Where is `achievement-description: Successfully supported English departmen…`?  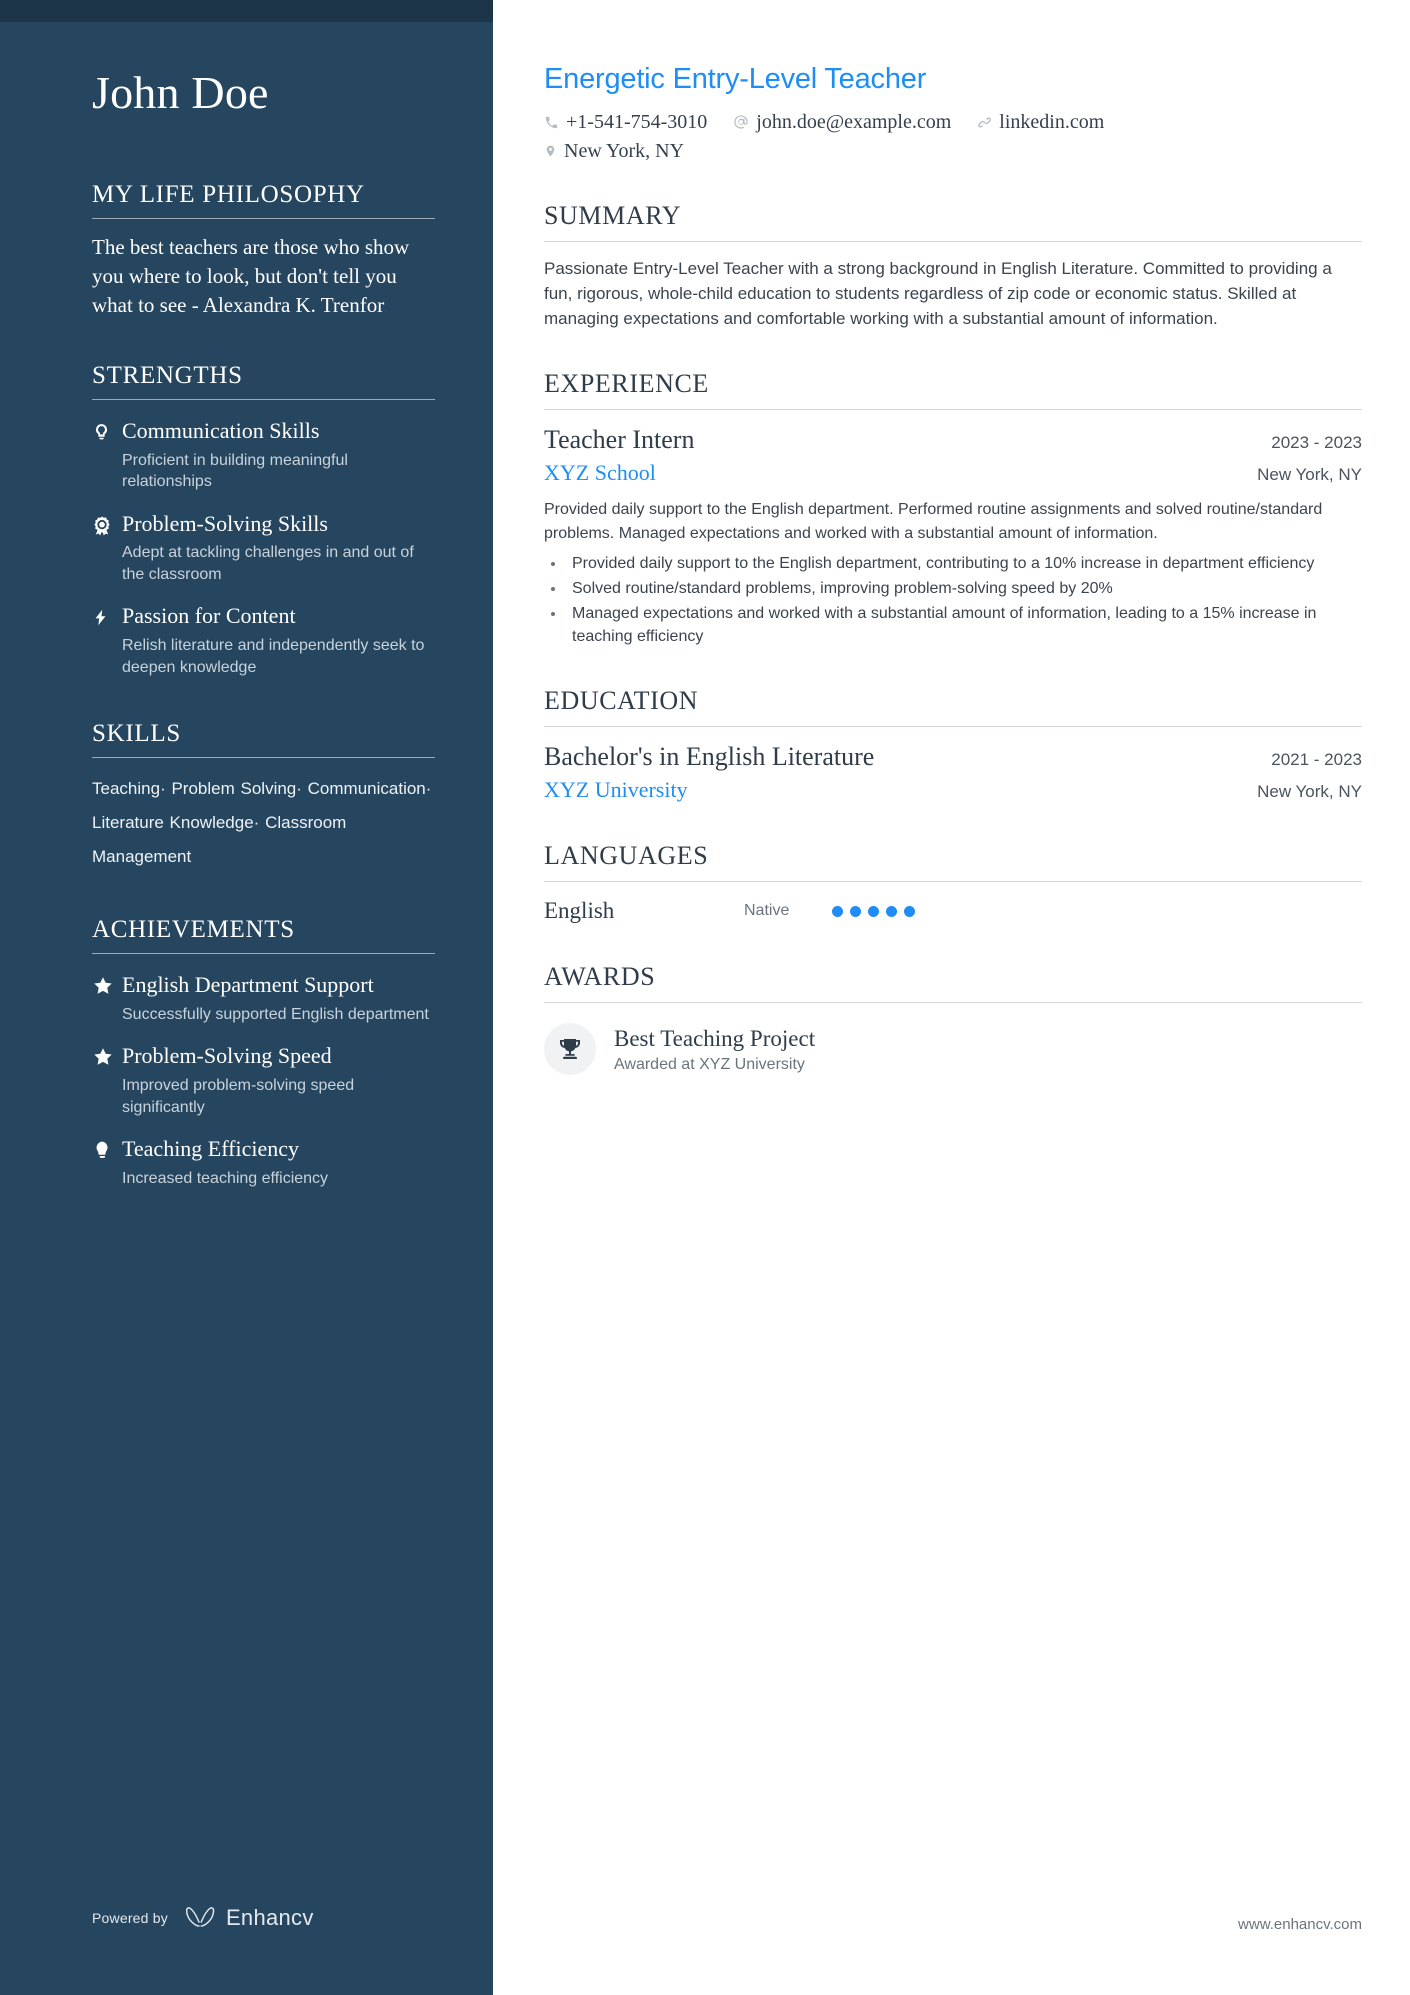
achievement-description: Successfully supported English departmen… is located at coordinates (275, 1014).